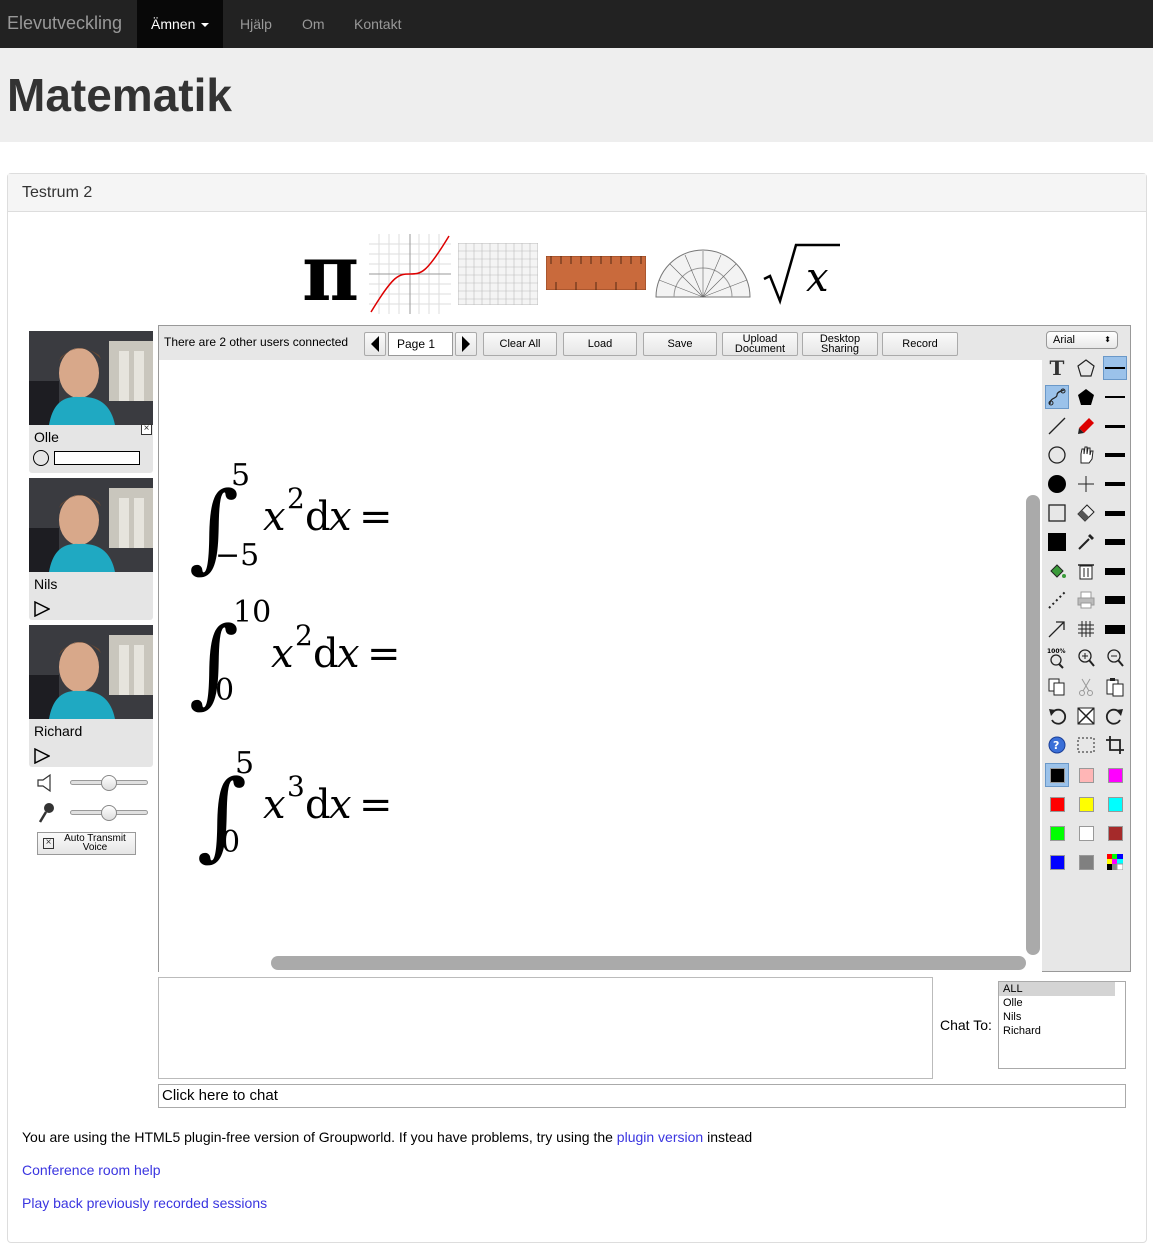  What do you see at coordinates (1057, 687) in the screenshot?
I see `copy-icon` at bounding box center [1057, 687].